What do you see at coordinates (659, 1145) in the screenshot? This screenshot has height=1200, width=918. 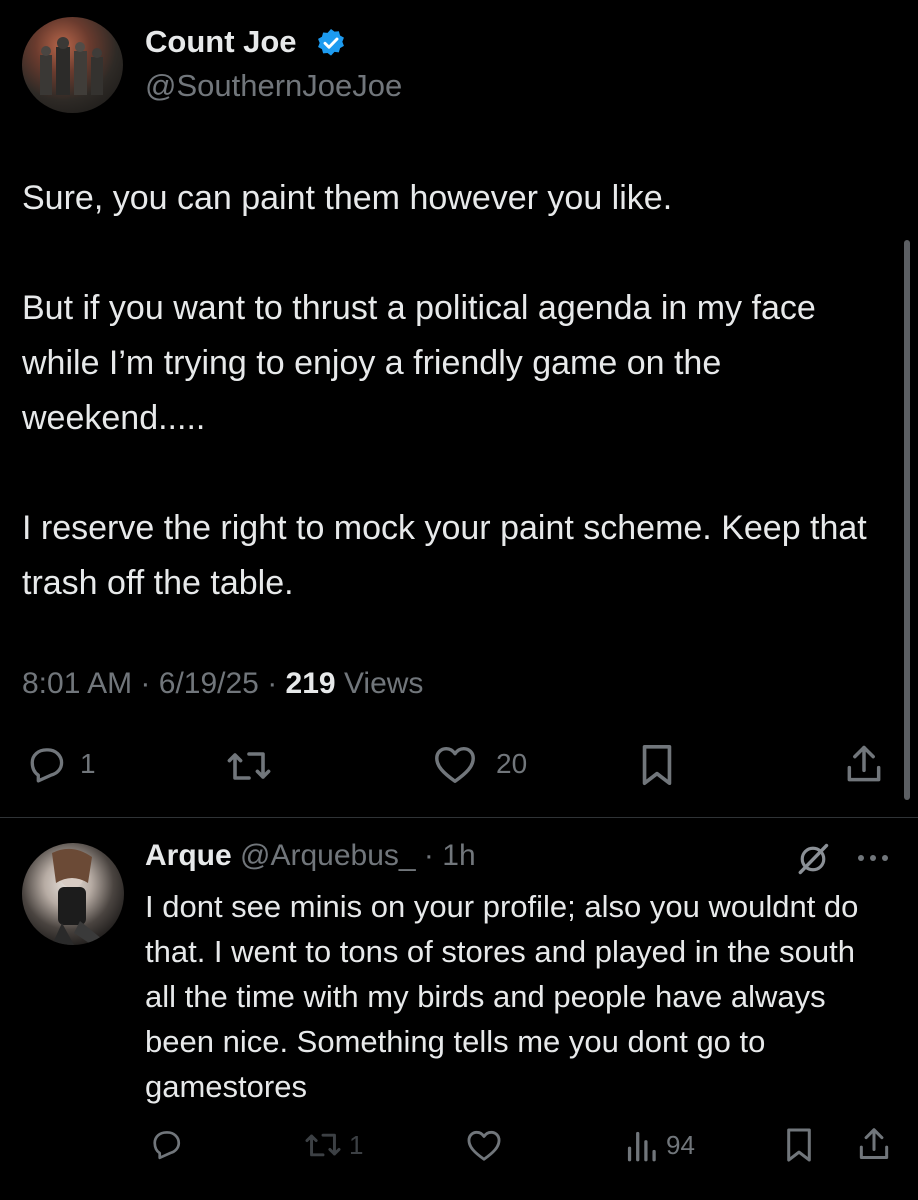 I see `reply-views-button: 94` at bounding box center [659, 1145].